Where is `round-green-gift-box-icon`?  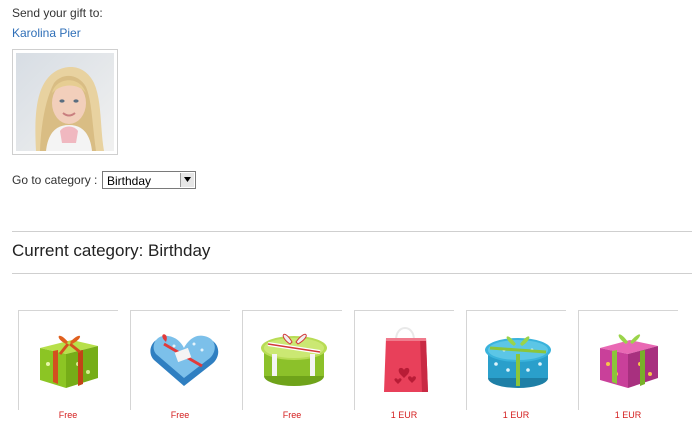
round-green-gift-box-icon is located at coordinates (294, 359).